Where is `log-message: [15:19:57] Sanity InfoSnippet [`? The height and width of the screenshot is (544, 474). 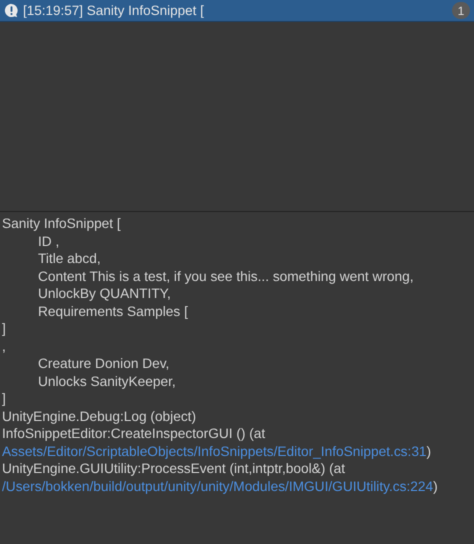 log-message: [15:19:57] Sanity InfoSnippet [ is located at coordinates (114, 10).